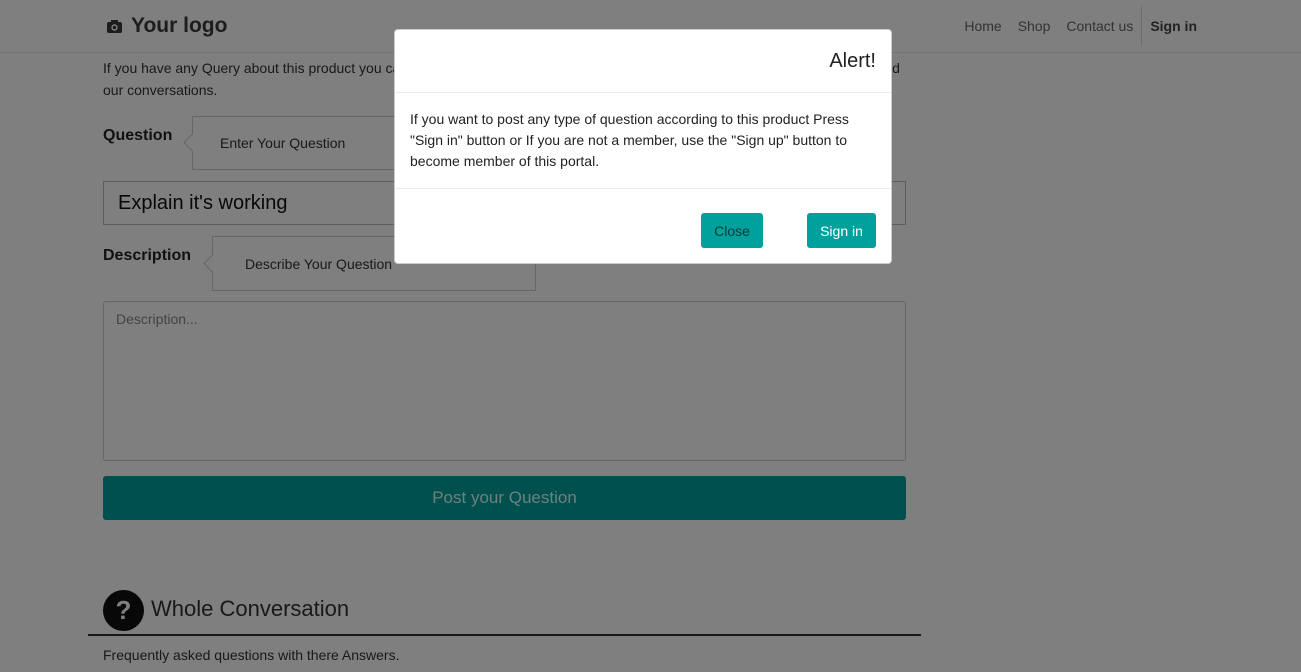 This screenshot has width=1301, height=672. I want to click on modal-title: Alert!, so click(852, 60).